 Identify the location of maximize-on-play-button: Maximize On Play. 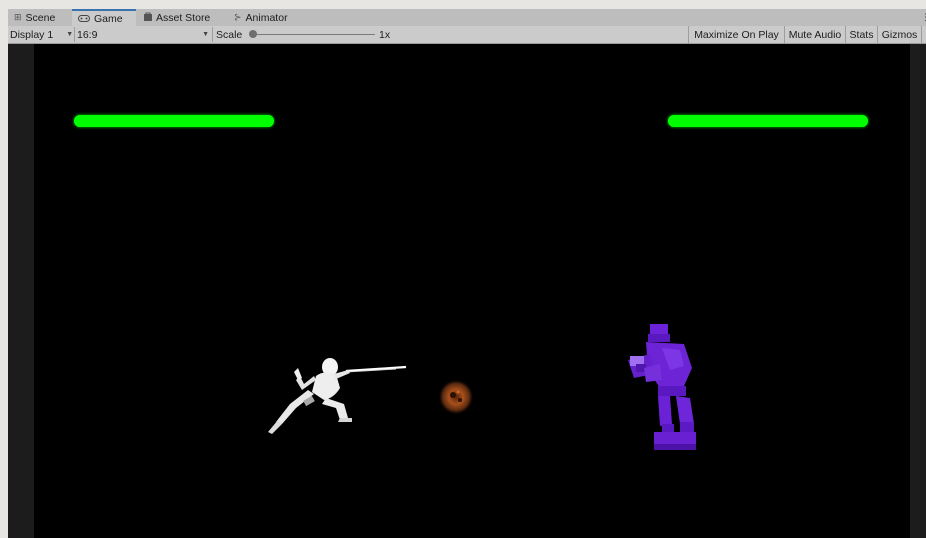
(736, 34).